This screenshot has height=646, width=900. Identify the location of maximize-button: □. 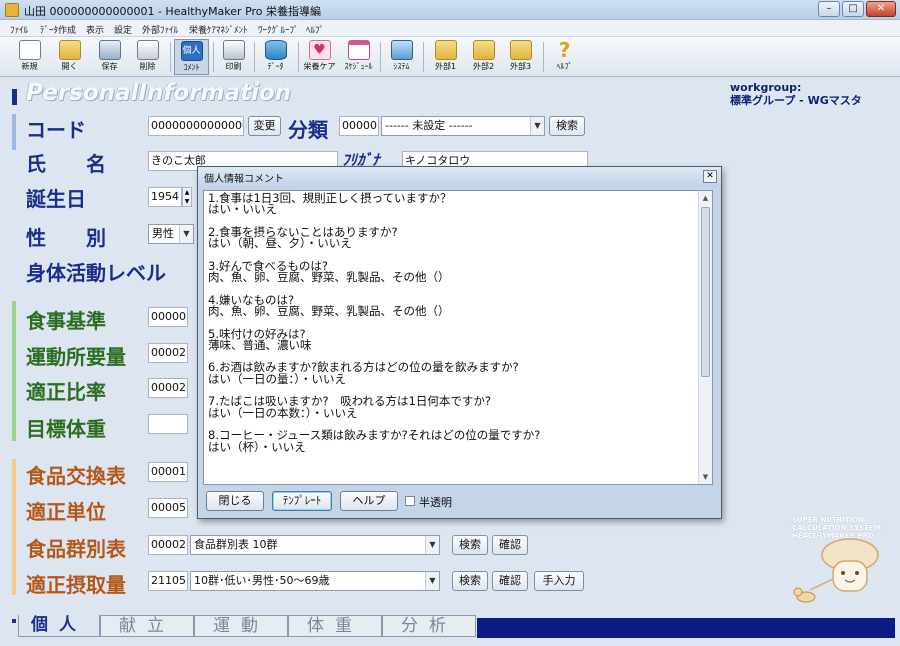
(853, 9).